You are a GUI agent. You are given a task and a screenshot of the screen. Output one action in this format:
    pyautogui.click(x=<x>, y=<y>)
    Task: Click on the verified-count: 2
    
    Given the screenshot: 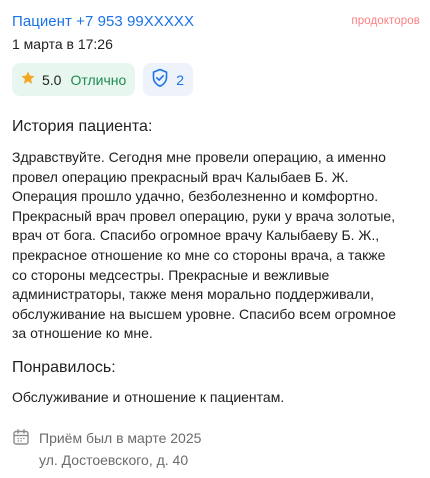 What is the action you would take?
    pyautogui.click(x=180, y=79)
    